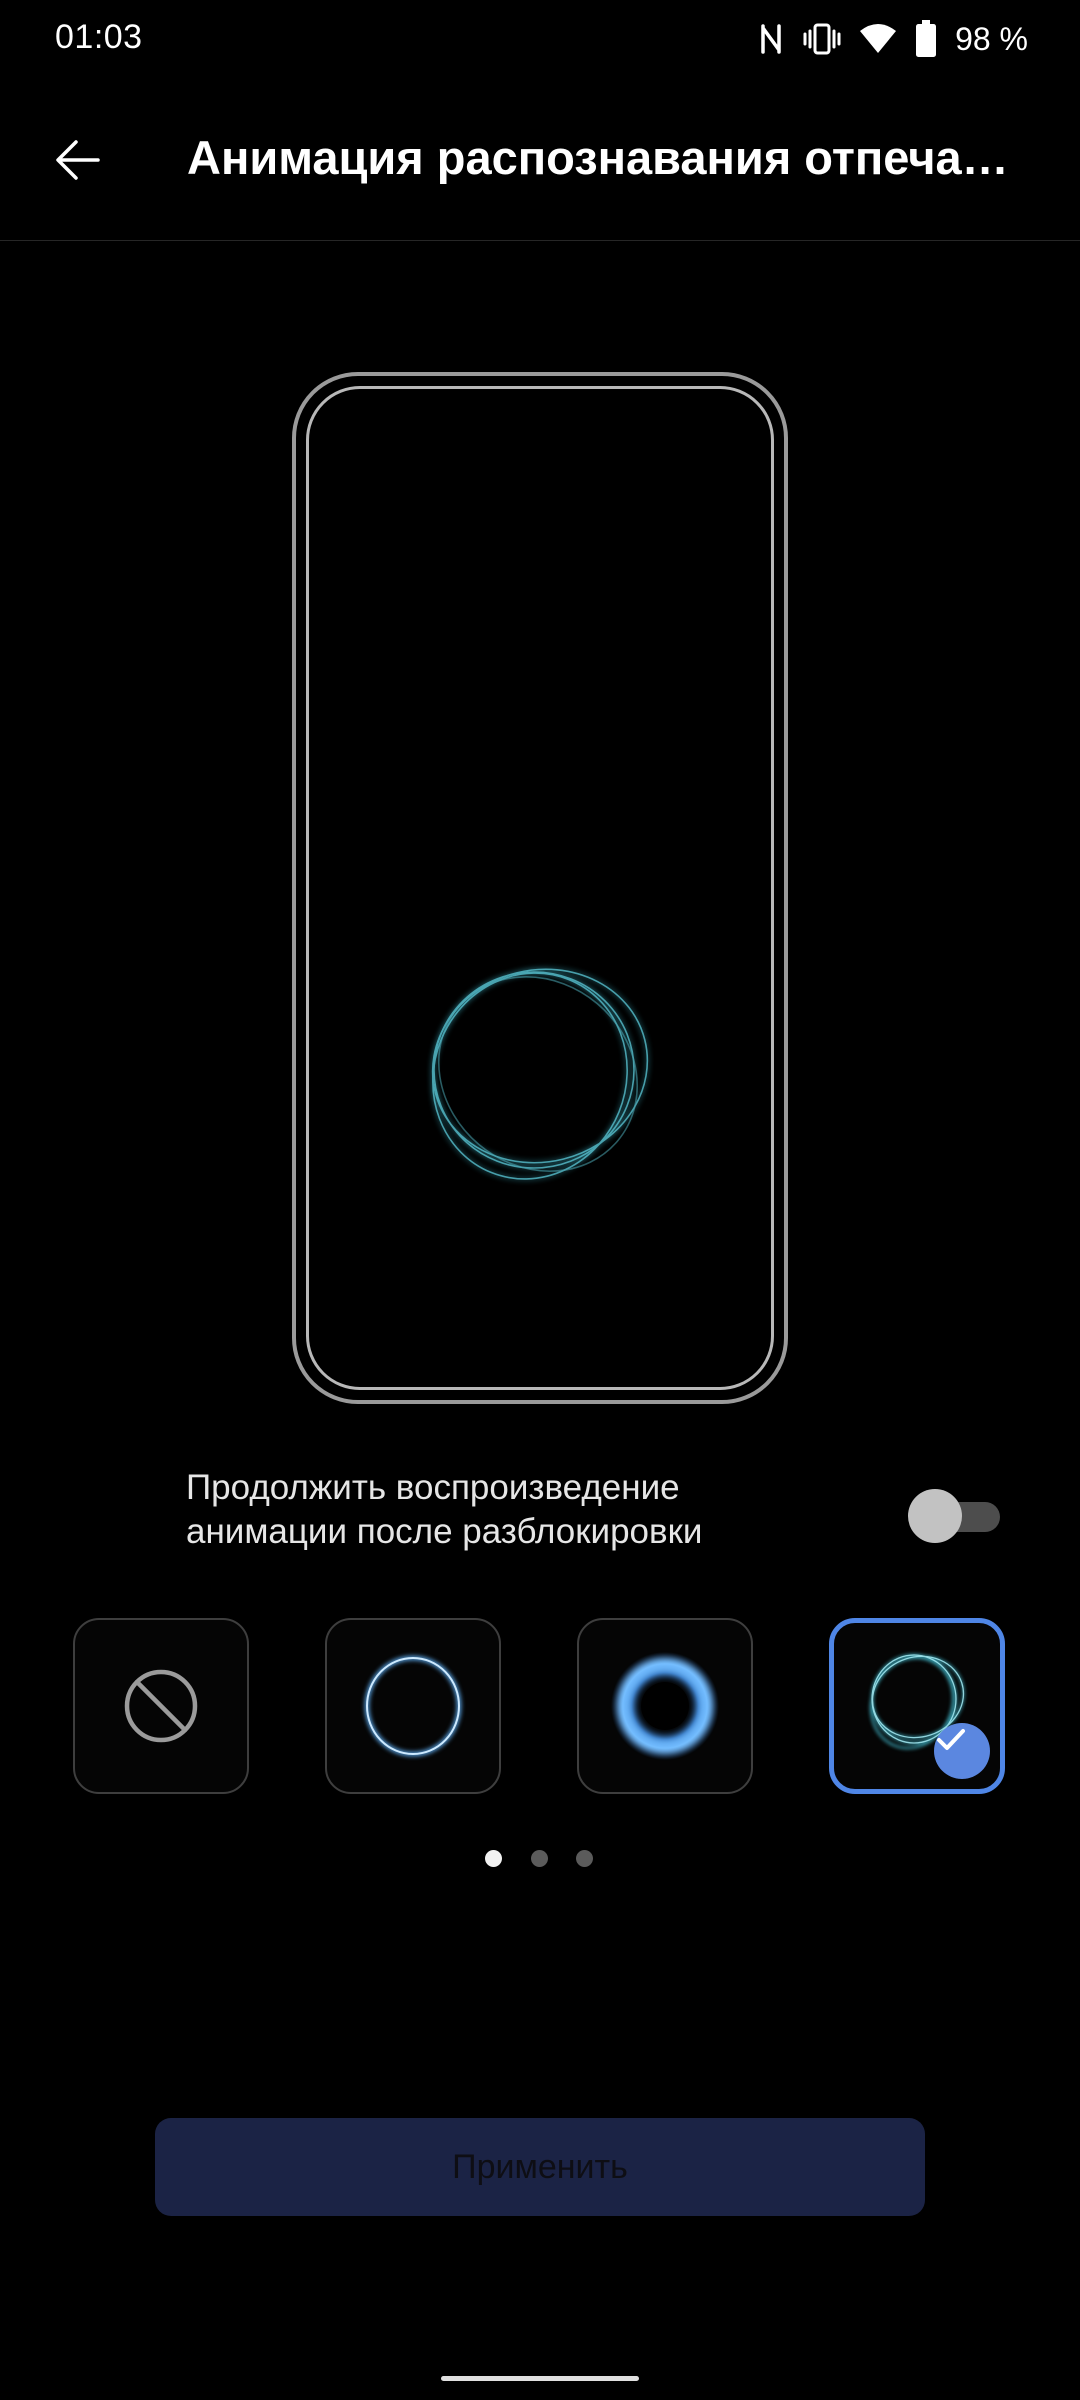  Describe the element at coordinates (772, 39) in the screenshot. I see `nfc-icon` at that location.